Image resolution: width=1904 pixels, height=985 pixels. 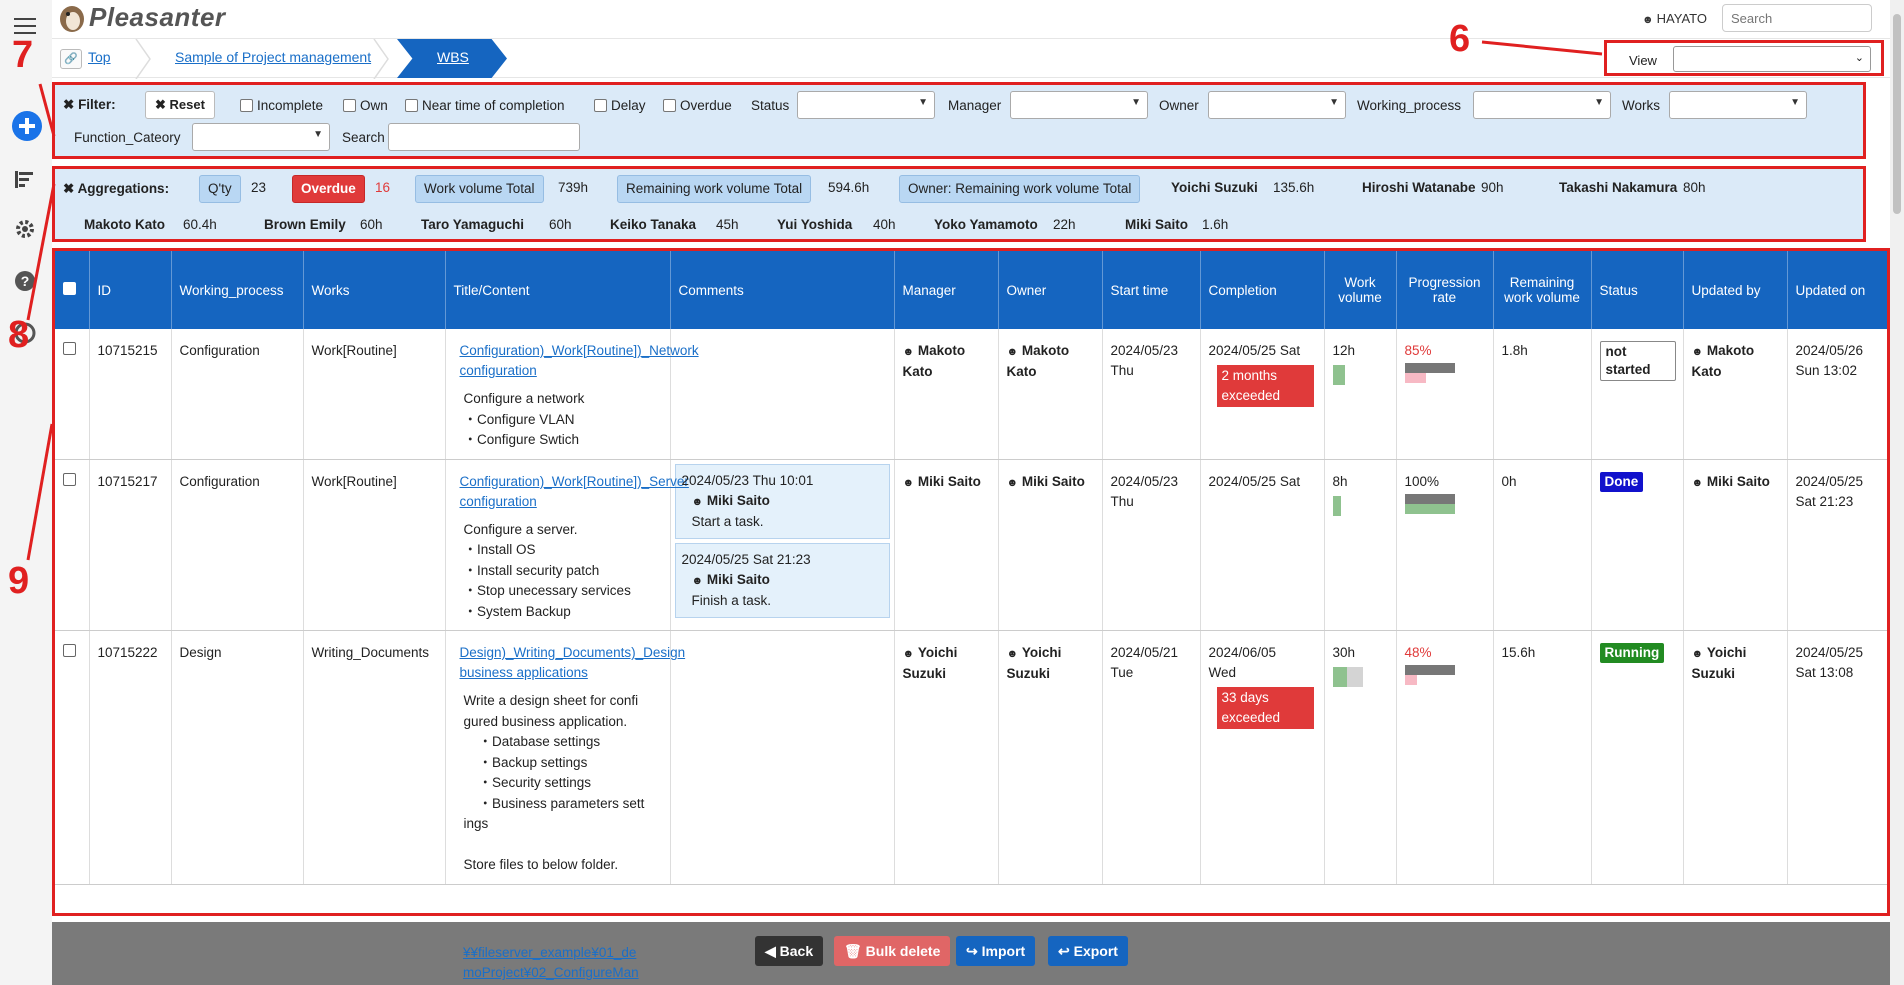 What do you see at coordinates (1797, 18) in the screenshot?
I see `header-search-input` at bounding box center [1797, 18].